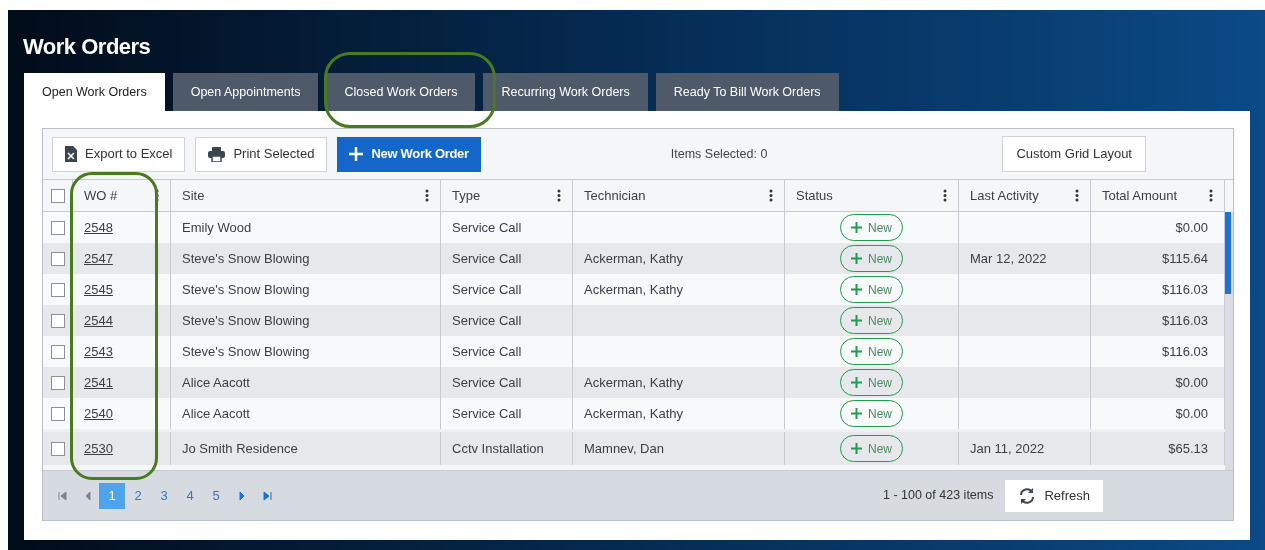 The image size is (1265, 550). Describe the element at coordinates (565, 92) in the screenshot. I see `tab: Recurring Work Orders` at that location.